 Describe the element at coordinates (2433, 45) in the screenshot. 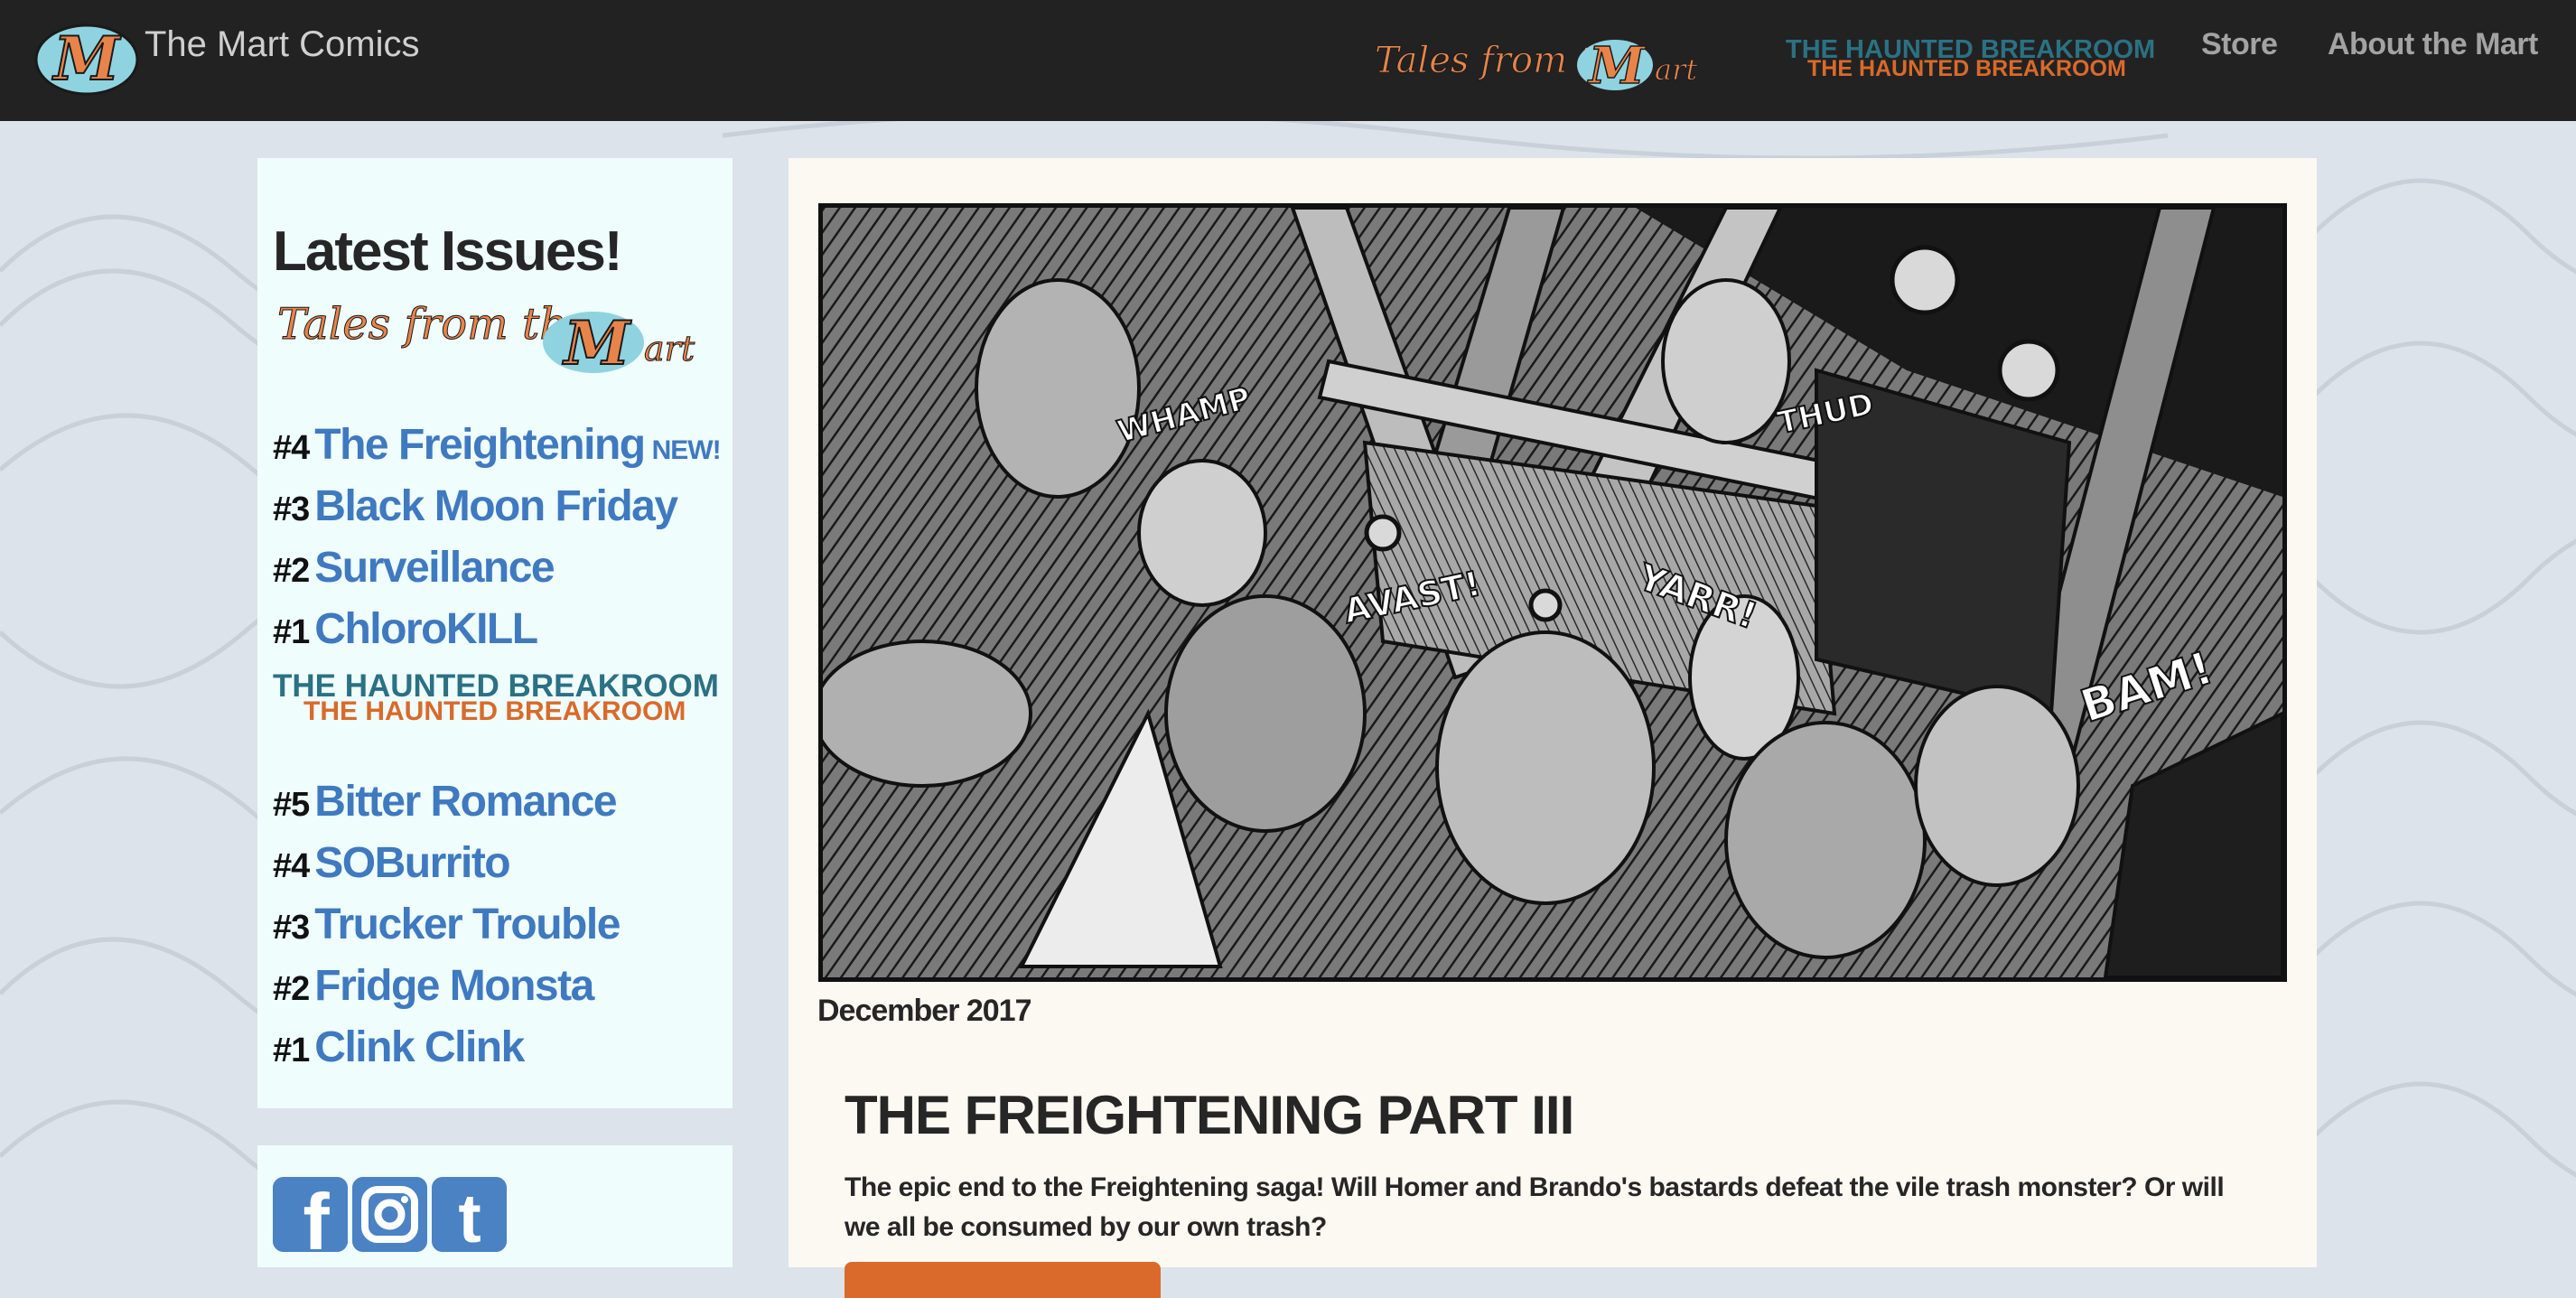

I see `nav-about-link: About the Mart` at that location.